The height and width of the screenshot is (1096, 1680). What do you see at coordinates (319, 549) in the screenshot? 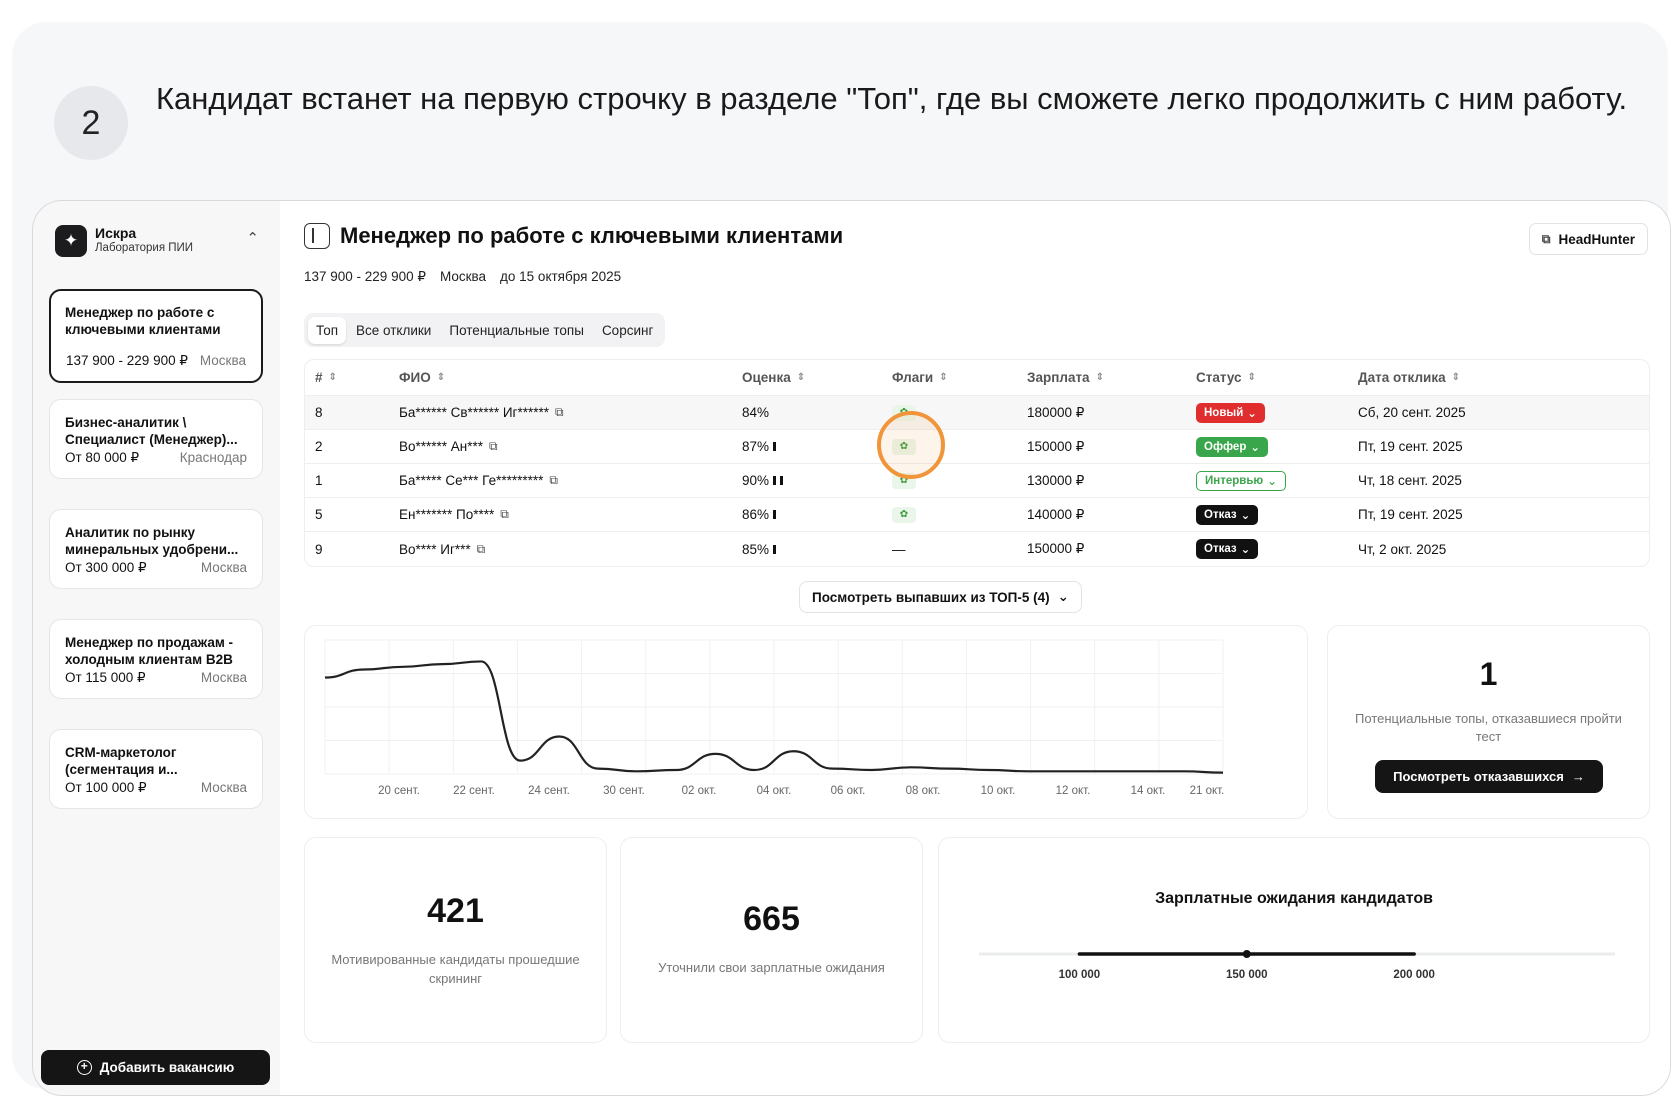
I see `row-number: 9` at bounding box center [319, 549].